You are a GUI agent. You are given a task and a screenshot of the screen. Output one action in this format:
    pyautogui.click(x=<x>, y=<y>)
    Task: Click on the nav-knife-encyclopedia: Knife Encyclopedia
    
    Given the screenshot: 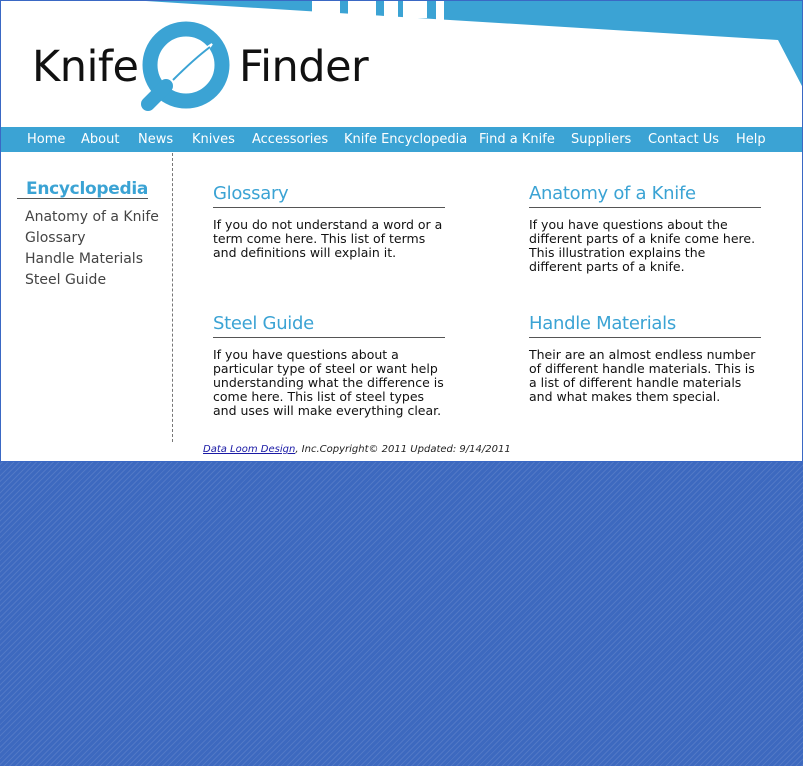 What is the action you would take?
    pyautogui.click(x=405, y=139)
    